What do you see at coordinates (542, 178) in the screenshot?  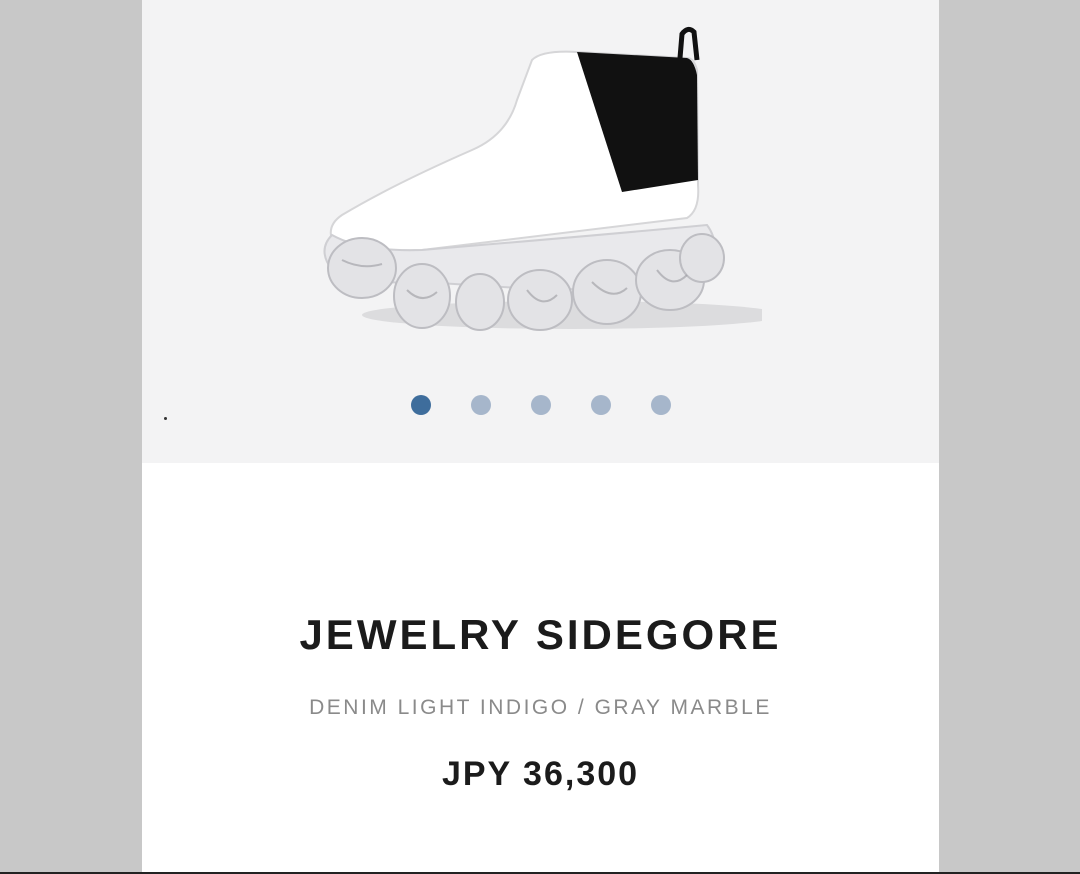 I see `product-image` at bounding box center [542, 178].